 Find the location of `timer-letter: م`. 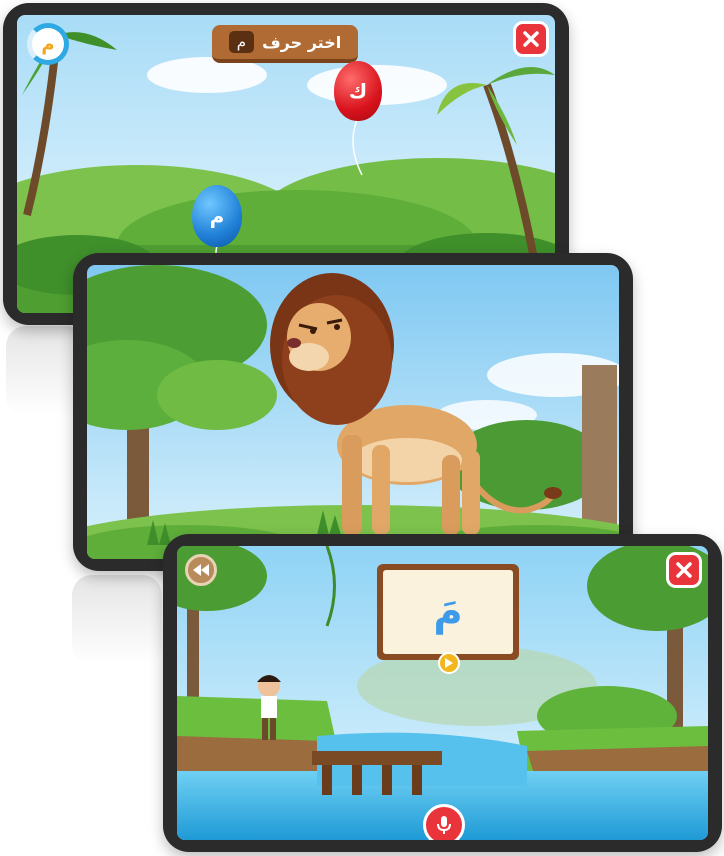

timer-letter: م is located at coordinates (48, 44).